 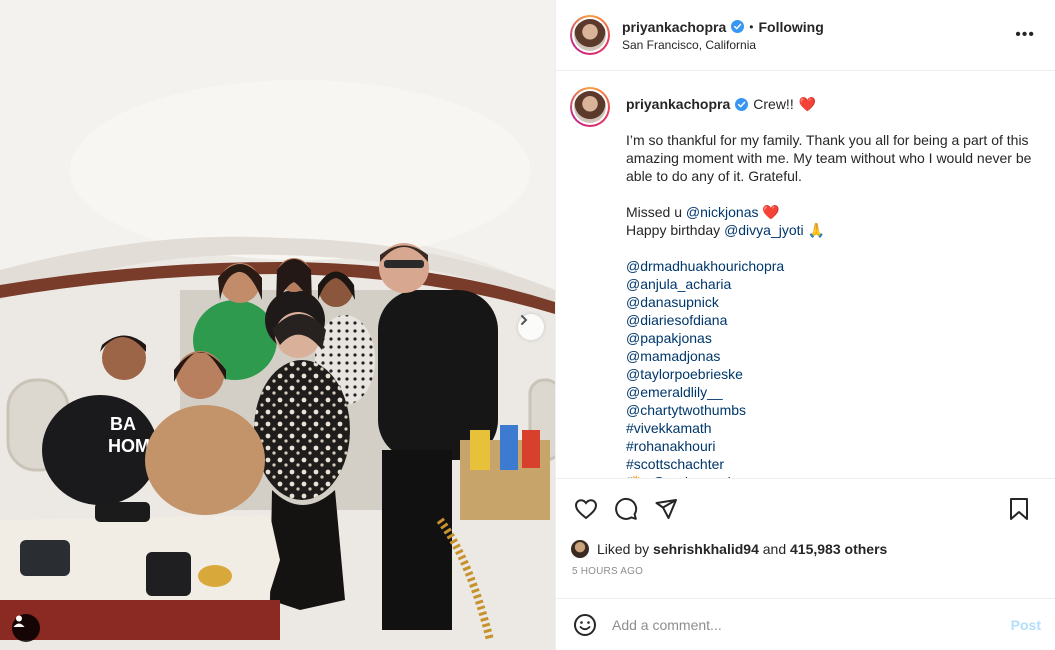 What do you see at coordinates (833, 212) in the screenshot?
I see `caption-missed-line: Missed u @nickjonas ❤️` at bounding box center [833, 212].